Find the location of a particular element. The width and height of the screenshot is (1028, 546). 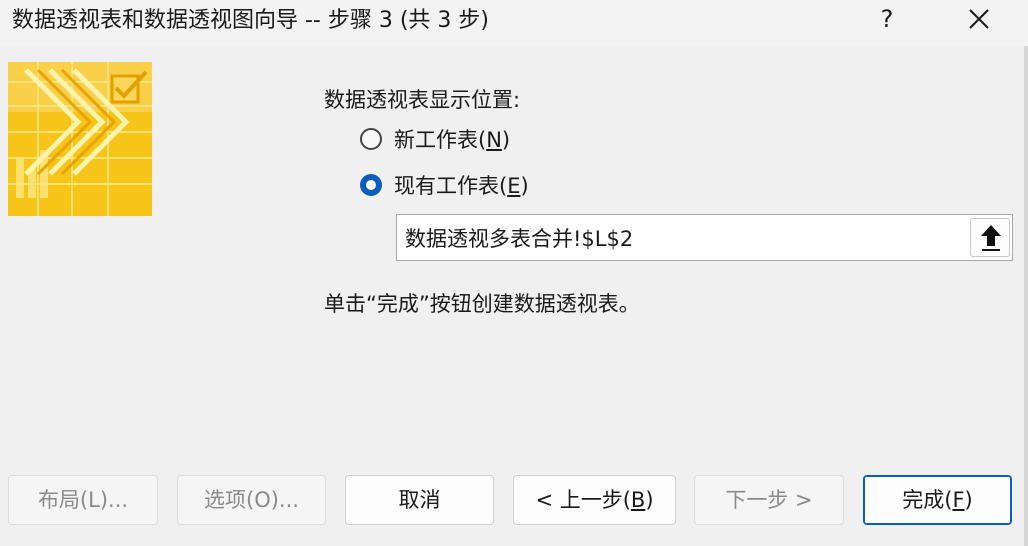

help-button: ? is located at coordinates (887, 20).